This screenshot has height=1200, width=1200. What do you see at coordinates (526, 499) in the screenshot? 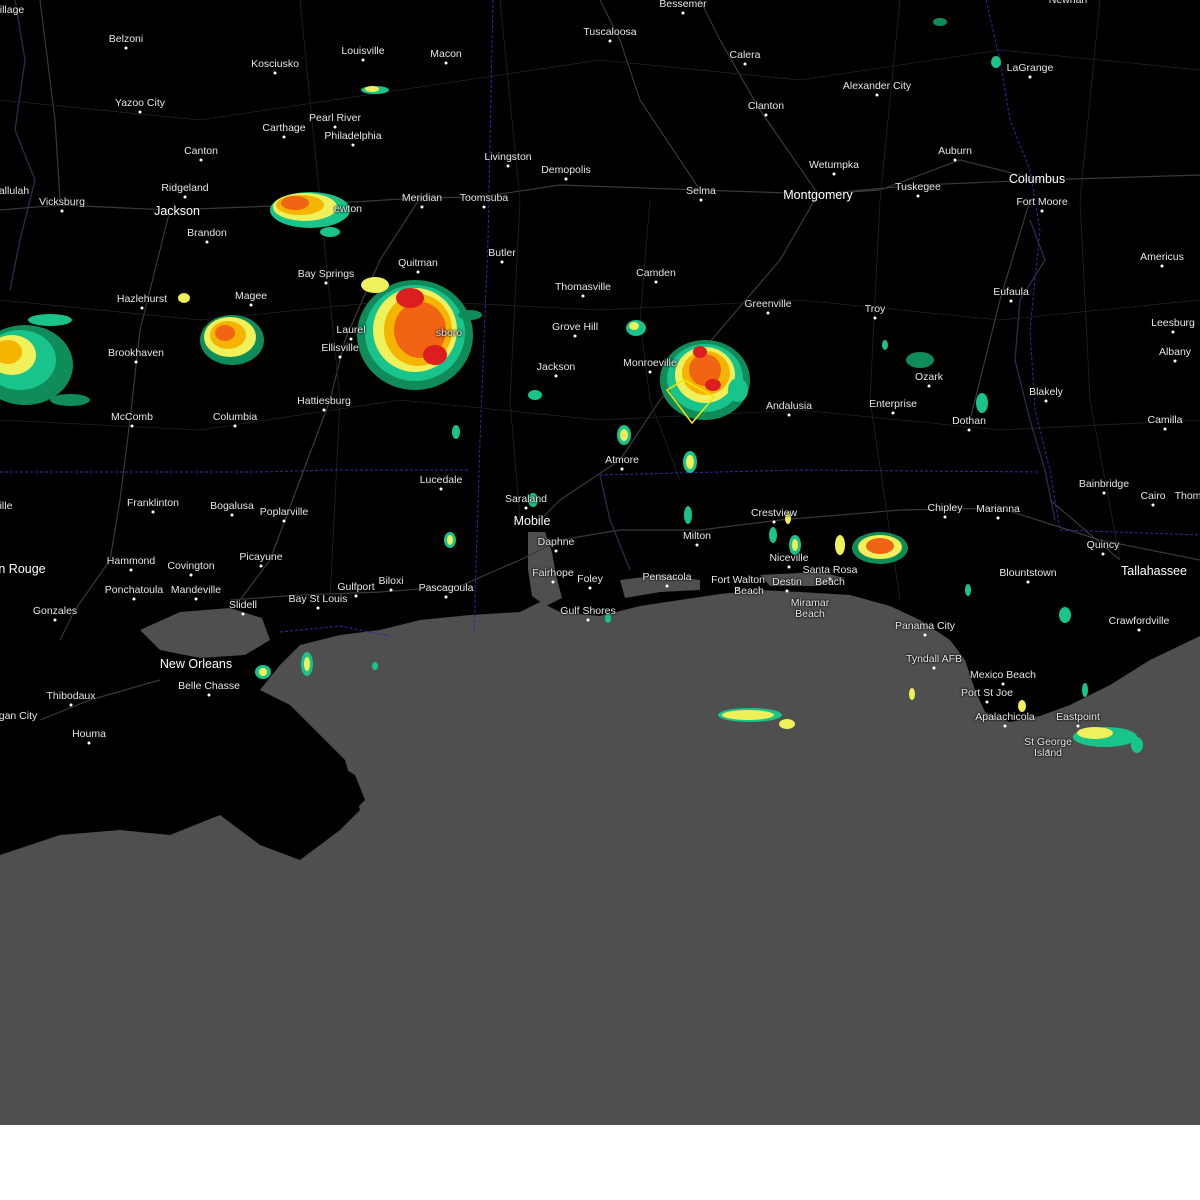
I see `city-label-saraland: Saraland` at bounding box center [526, 499].